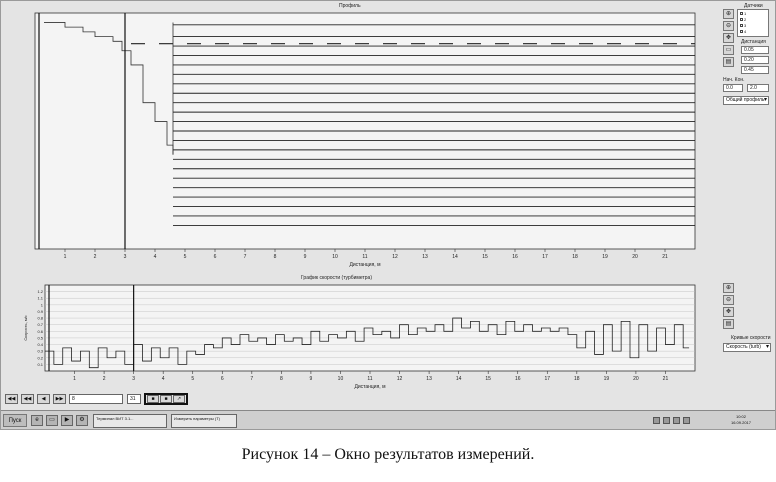 Image resolution: width=776 pixels, height=482 pixels. Describe the element at coordinates (52, 420) in the screenshot. I see `folder-icon: ▭` at that location.